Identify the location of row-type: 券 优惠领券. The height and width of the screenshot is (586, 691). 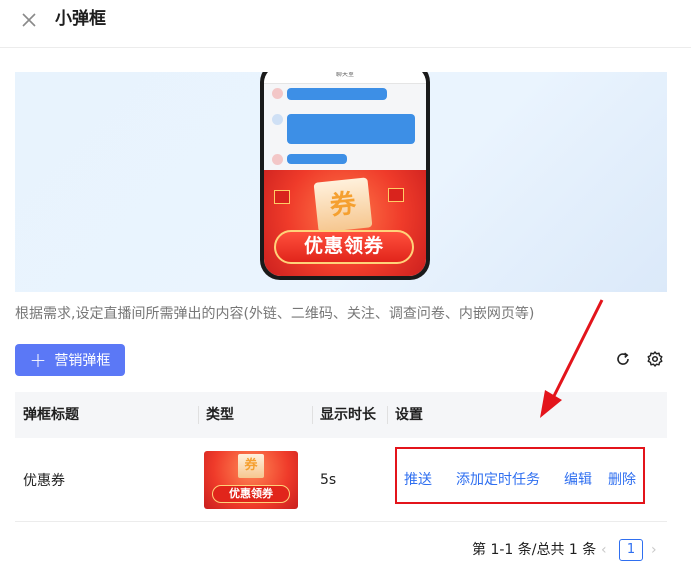
(255, 479).